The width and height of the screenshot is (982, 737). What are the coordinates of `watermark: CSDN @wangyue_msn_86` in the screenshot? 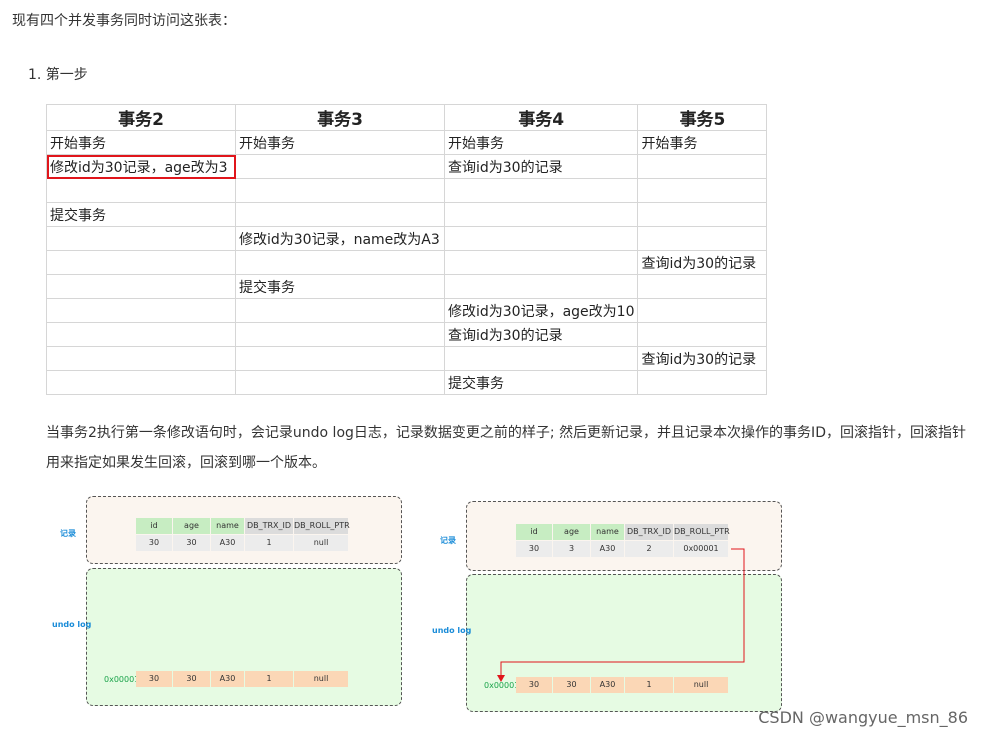 It's located at (863, 717).